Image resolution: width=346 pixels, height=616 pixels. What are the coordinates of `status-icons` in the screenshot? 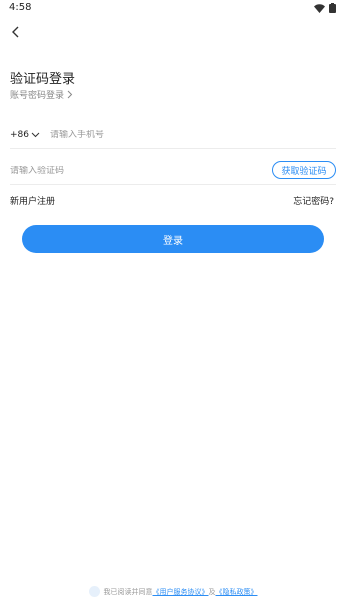 It's located at (325, 8).